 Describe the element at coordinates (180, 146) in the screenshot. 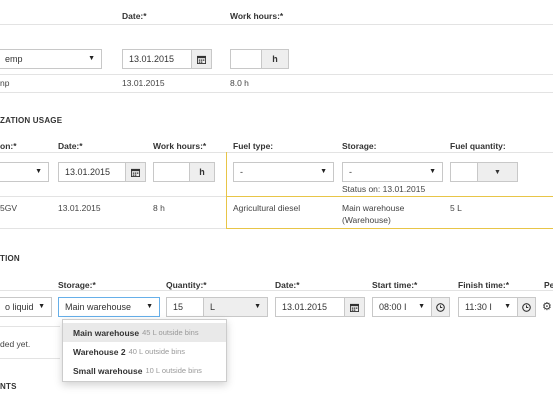

I see `mech-hours-header: Work hours:*` at that location.